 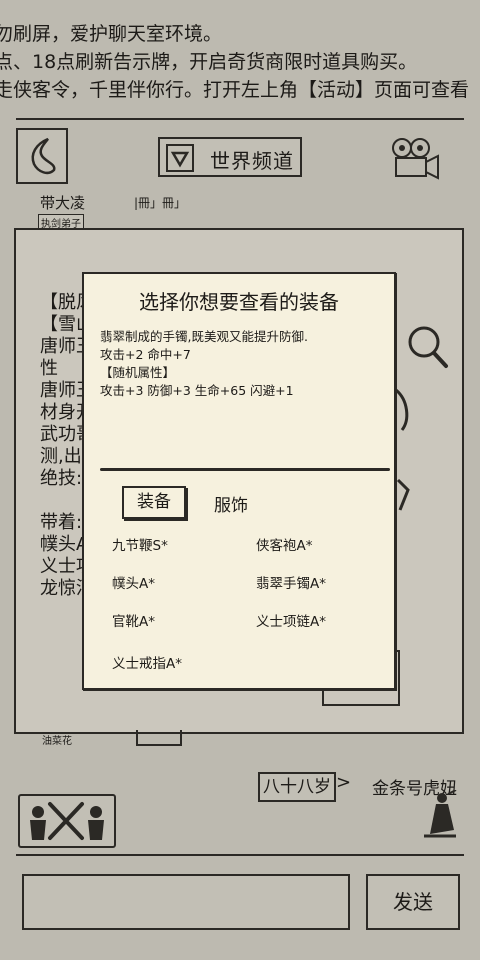 What do you see at coordinates (204, 336) in the screenshot?
I see `description-line: 翡翠制成的手镯,既美观又能提升防御.` at bounding box center [204, 336].